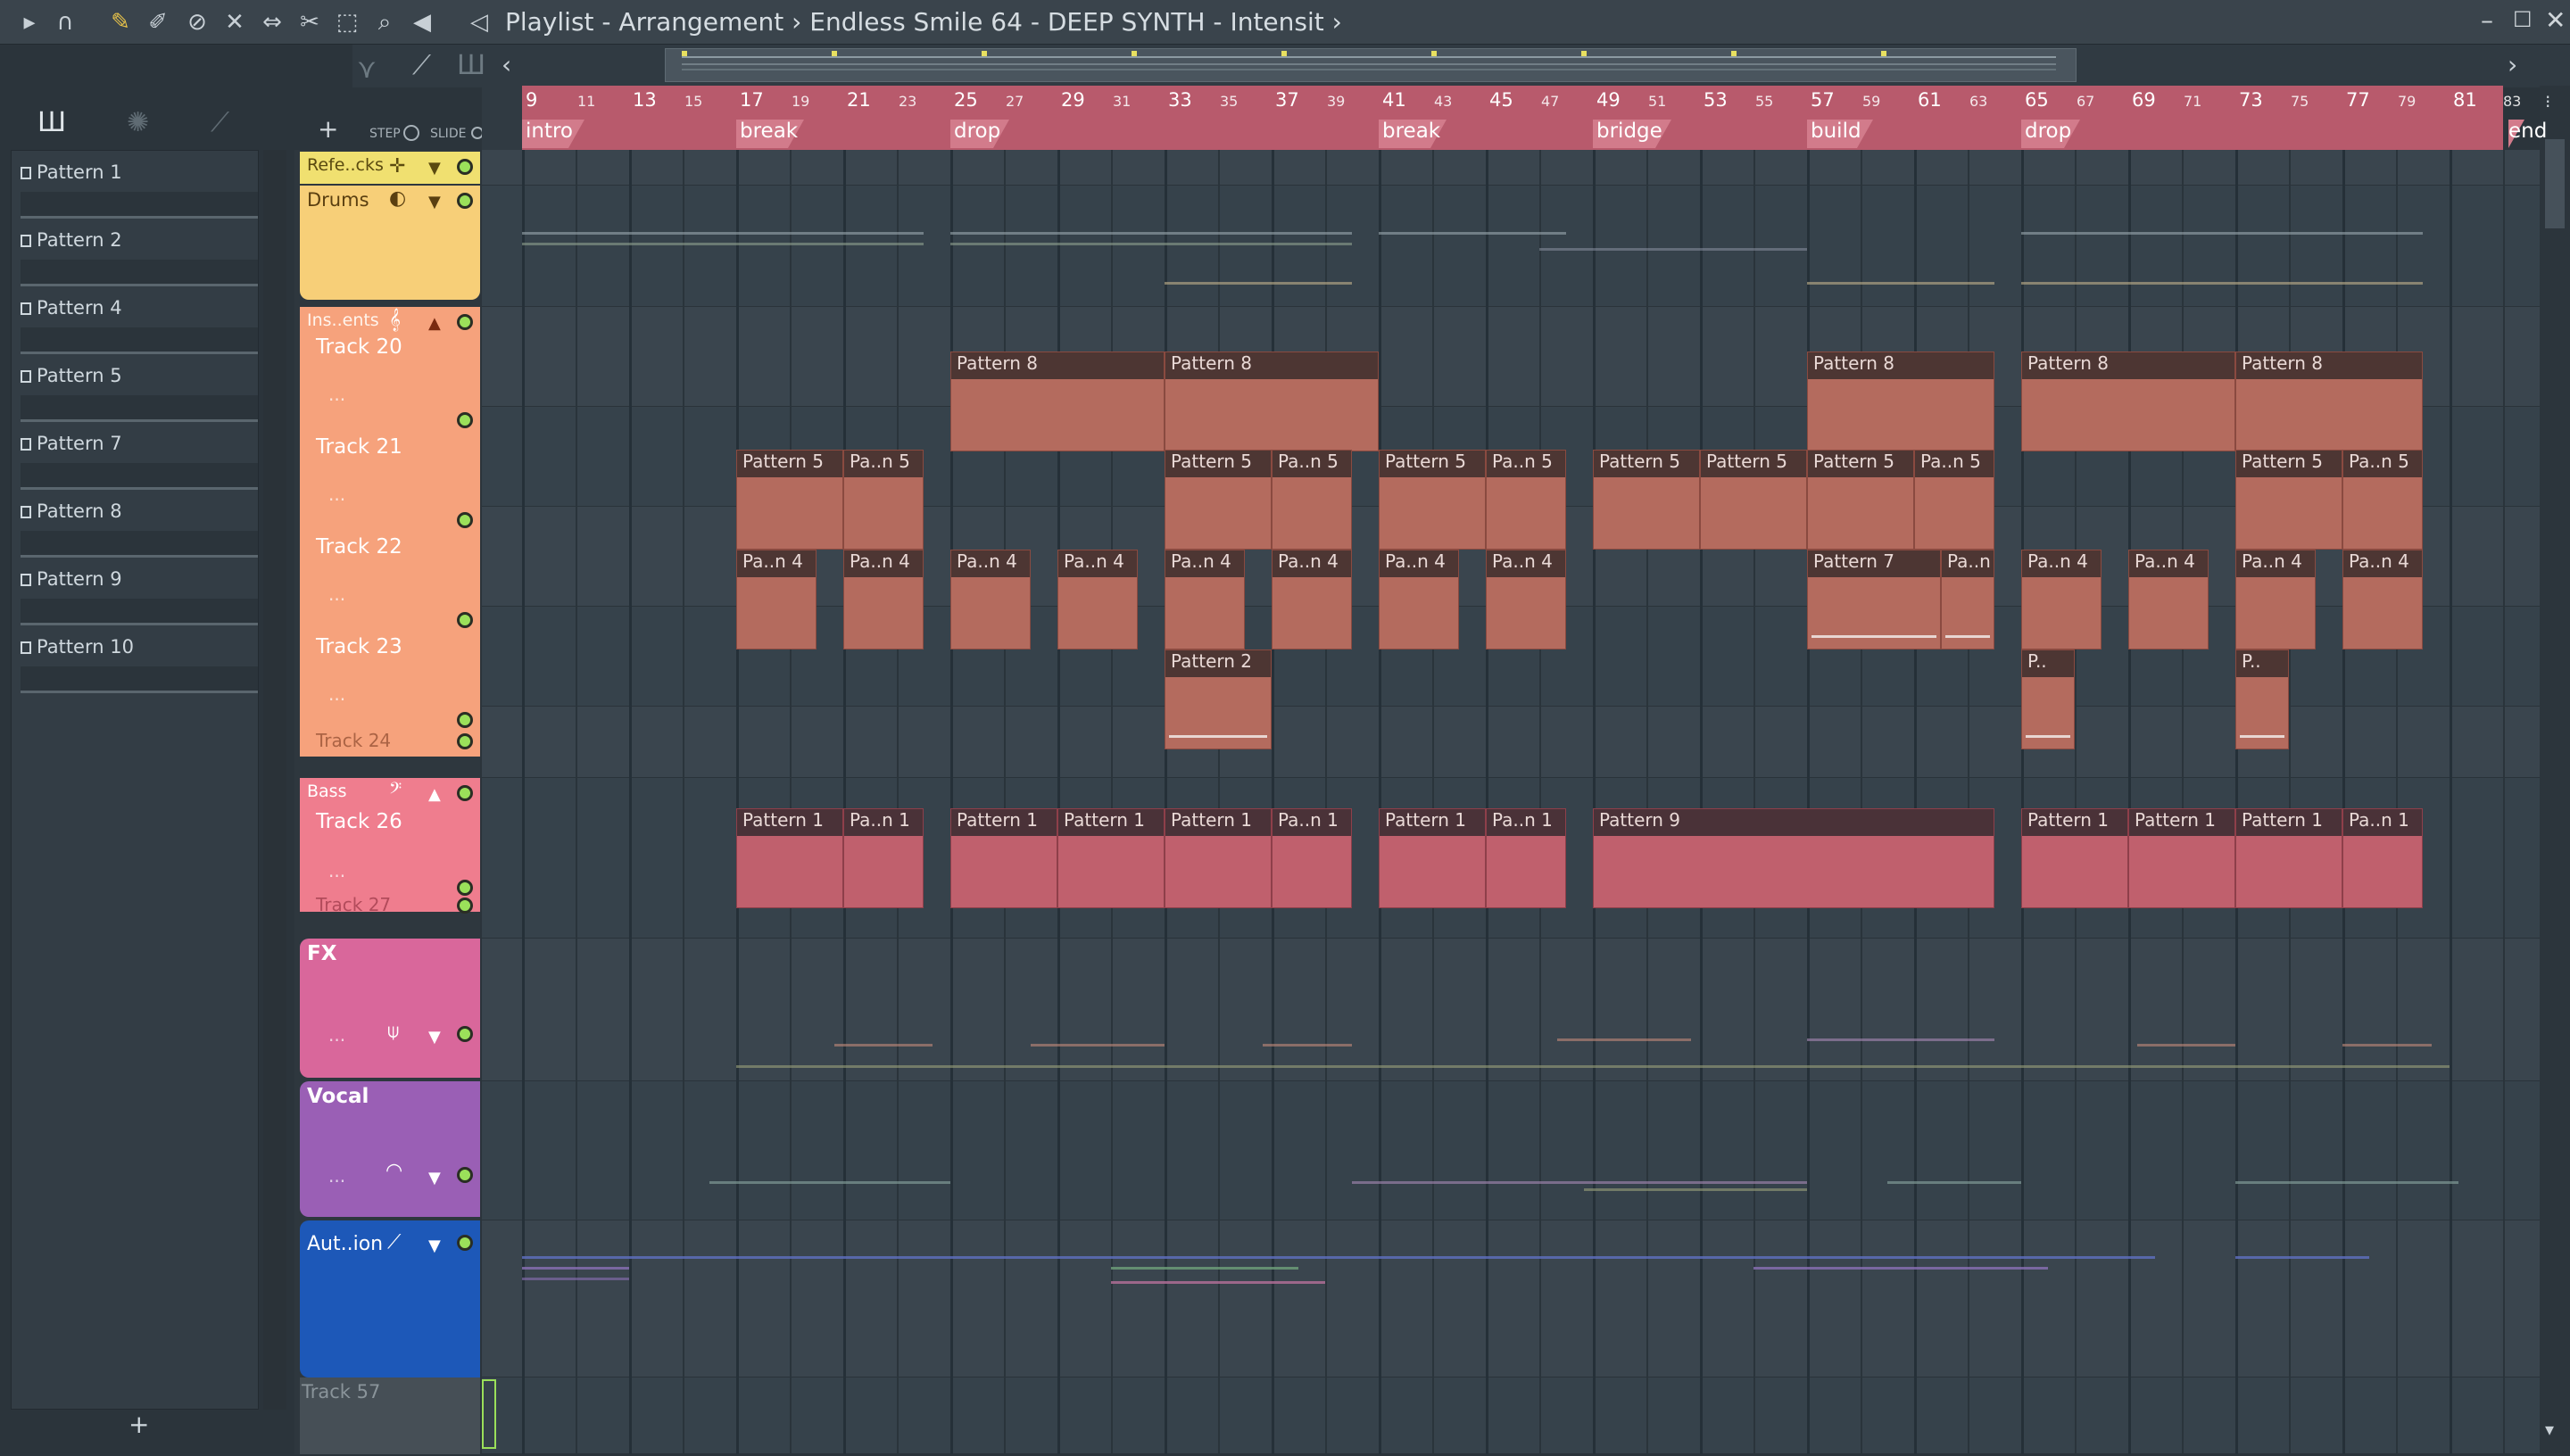 This screenshot has height=1456, width=2570. What do you see at coordinates (1967, 599) in the screenshot?
I see `pattern-clip: Pa..n 7` at bounding box center [1967, 599].